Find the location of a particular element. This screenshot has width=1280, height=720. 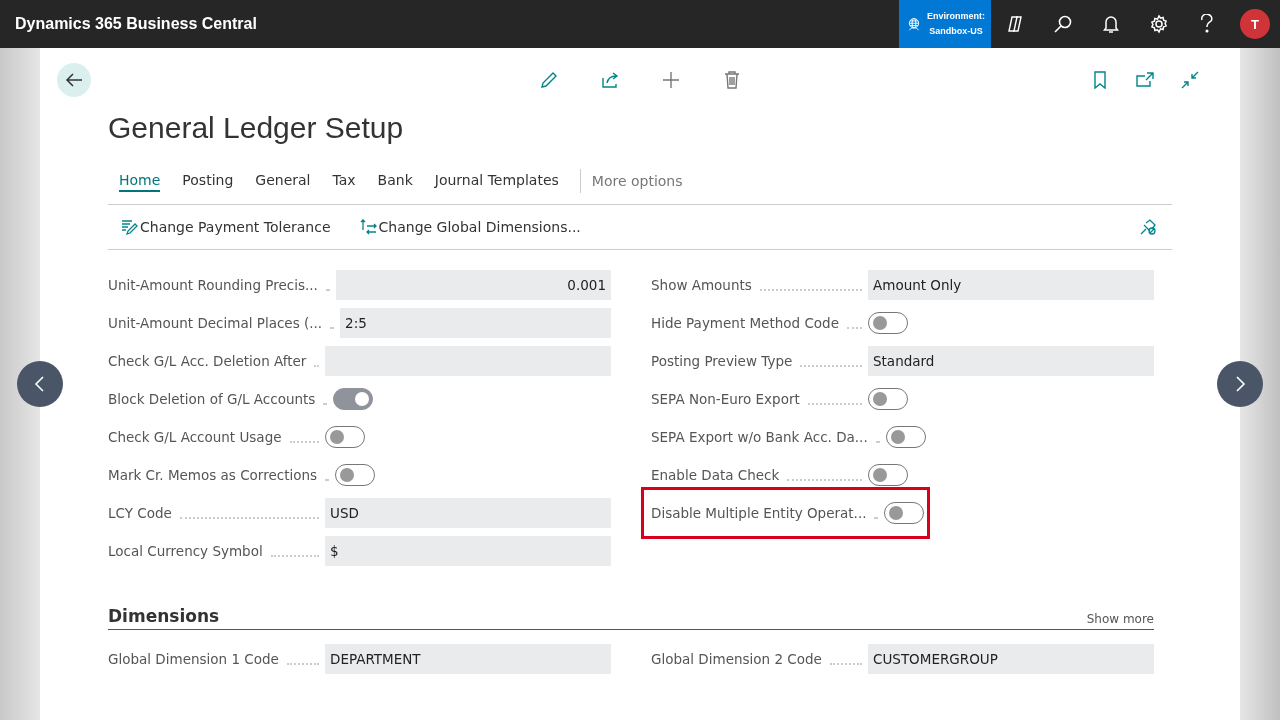

unpin-icon is located at coordinates (1148, 227).